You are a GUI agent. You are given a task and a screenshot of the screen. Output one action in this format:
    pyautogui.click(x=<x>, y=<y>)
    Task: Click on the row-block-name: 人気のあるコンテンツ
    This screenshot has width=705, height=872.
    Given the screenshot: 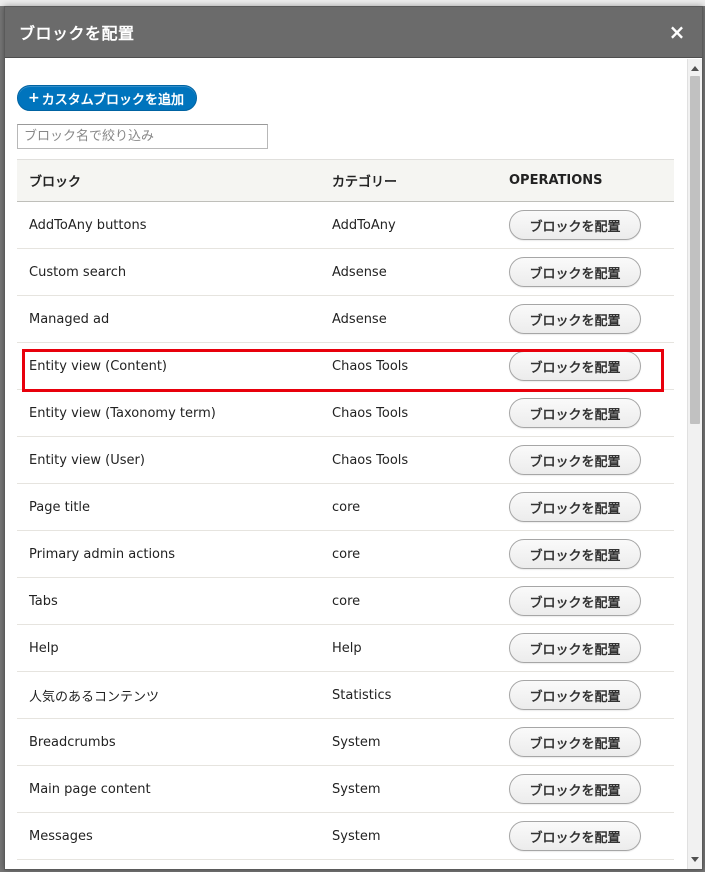 What is the action you would take?
    pyautogui.click(x=168, y=695)
    